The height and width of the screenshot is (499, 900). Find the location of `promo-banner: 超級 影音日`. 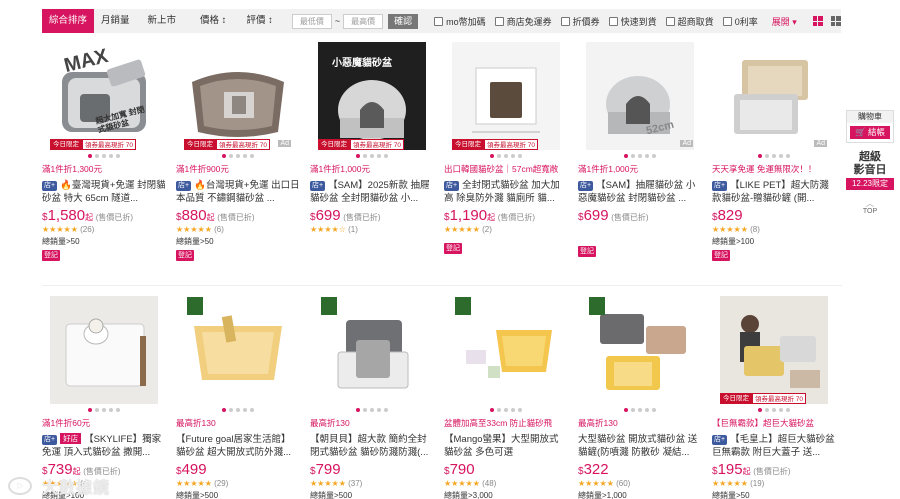

promo-banner: 超級 影音日 is located at coordinates (870, 164).